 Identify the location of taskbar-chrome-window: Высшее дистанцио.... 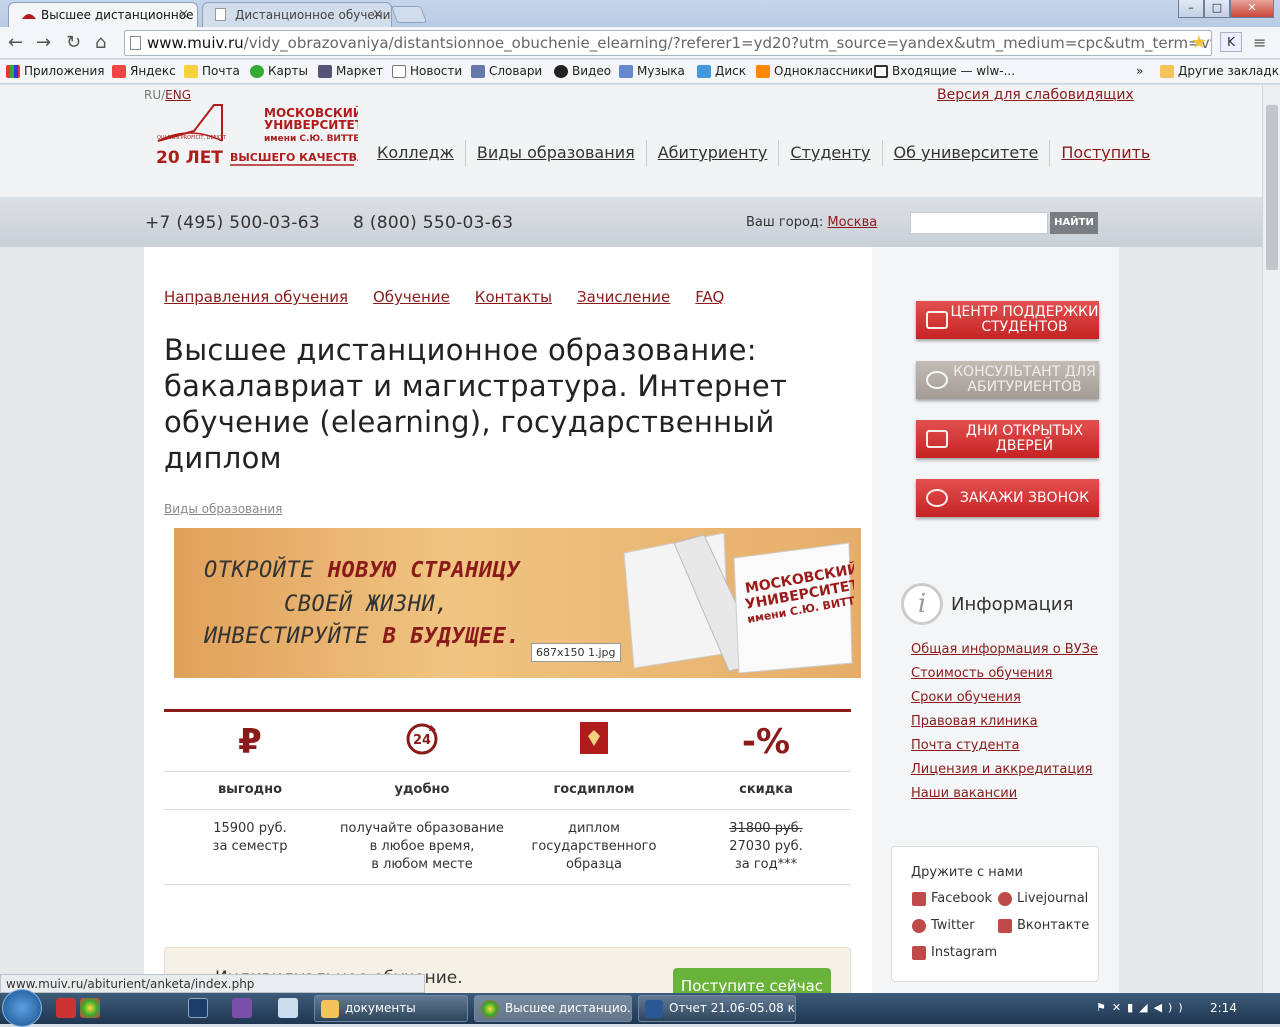
(553, 1008).